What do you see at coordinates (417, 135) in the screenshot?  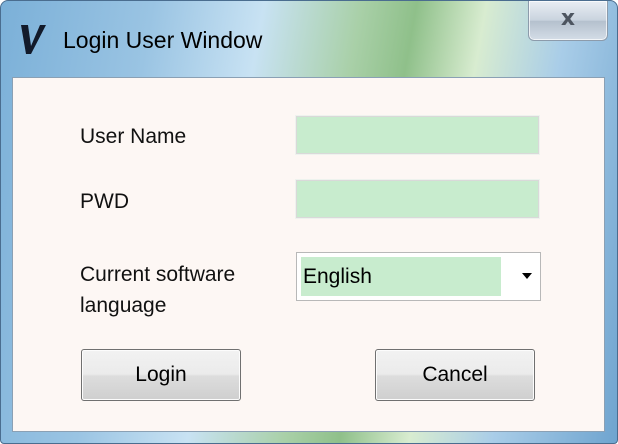 I see `username-field` at bounding box center [417, 135].